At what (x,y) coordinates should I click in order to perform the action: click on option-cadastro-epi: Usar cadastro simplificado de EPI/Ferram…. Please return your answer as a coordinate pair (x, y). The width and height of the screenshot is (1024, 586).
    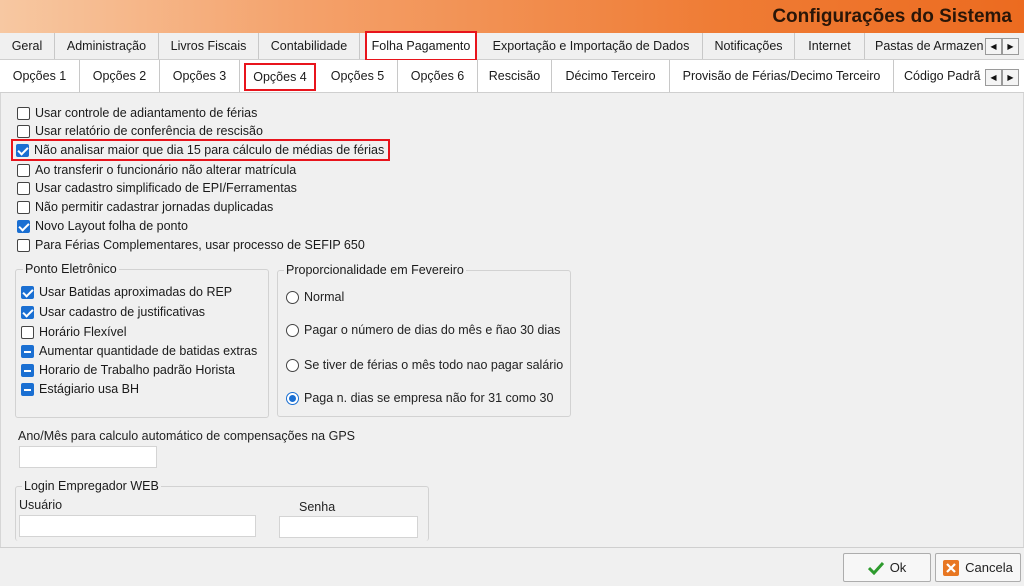
    Looking at the image, I should click on (157, 188).